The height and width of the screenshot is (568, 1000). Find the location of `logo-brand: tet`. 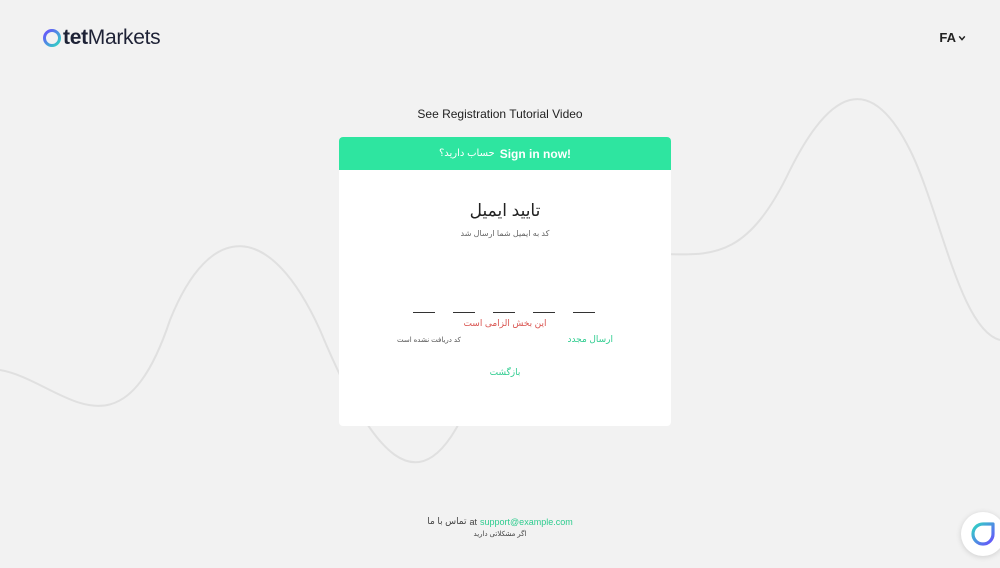

logo-brand: tet is located at coordinates (75, 37).